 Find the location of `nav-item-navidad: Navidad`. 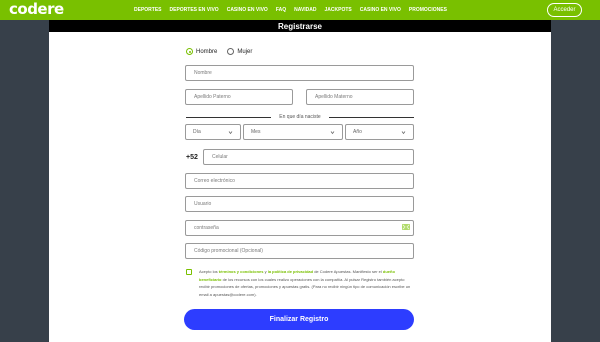

nav-item-navidad: Navidad is located at coordinates (305, 10).